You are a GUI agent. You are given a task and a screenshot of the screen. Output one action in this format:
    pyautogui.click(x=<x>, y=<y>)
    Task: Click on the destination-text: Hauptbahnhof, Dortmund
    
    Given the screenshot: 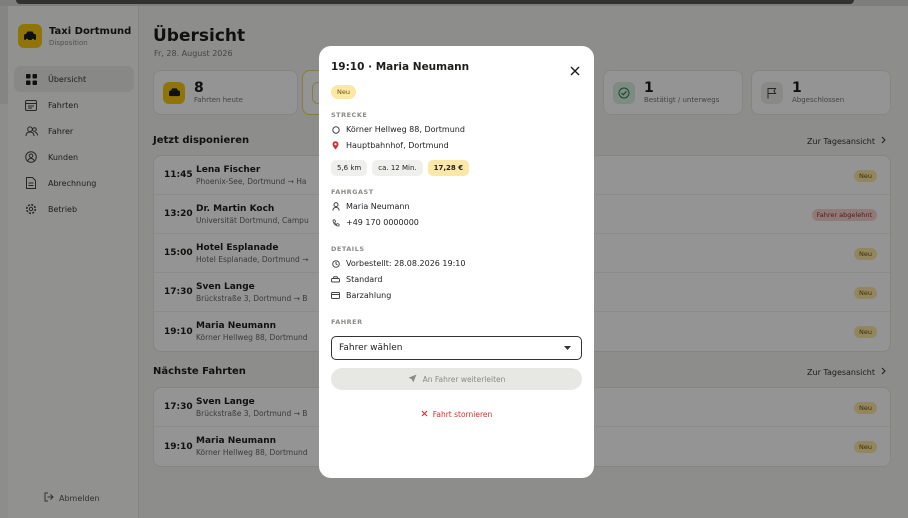 What is the action you would take?
    pyautogui.click(x=397, y=145)
    